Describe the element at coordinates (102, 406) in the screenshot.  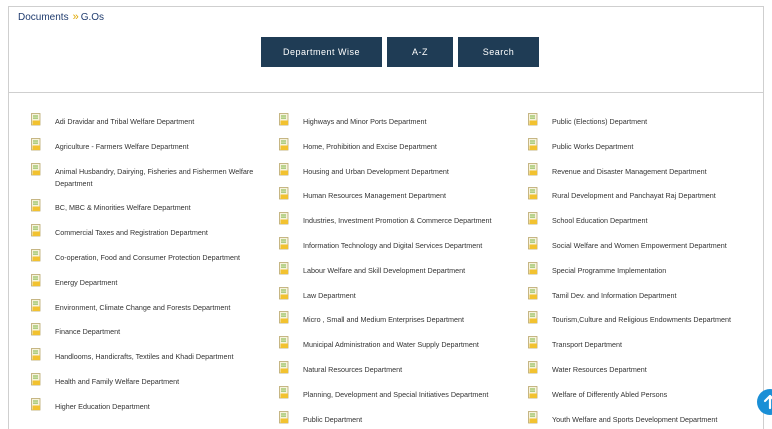
I see `department-label: Higher Education Department` at that location.